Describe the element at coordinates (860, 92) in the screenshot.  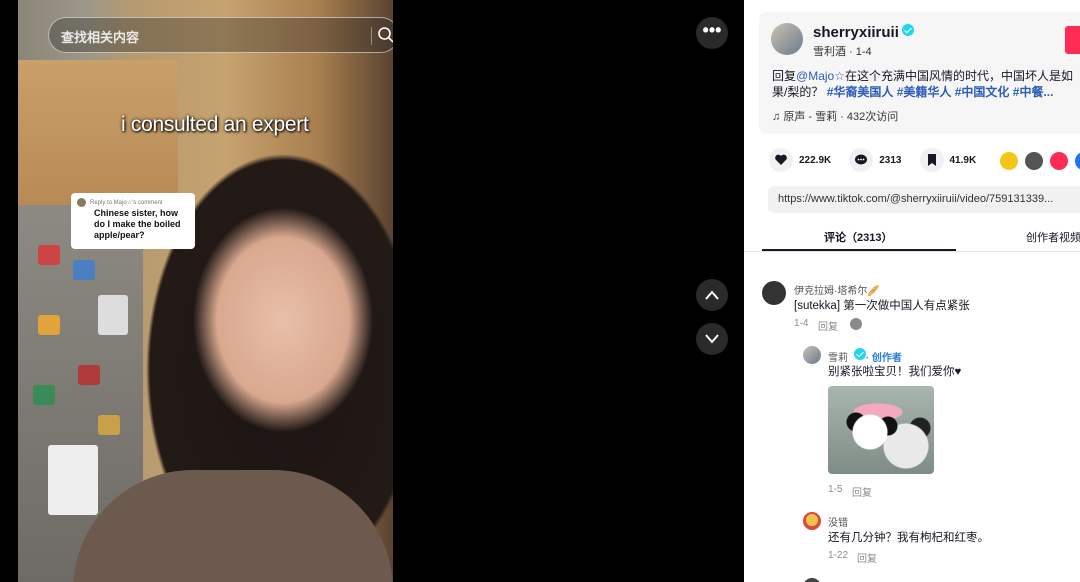
I see `hashtag: #华裔美国人` at that location.